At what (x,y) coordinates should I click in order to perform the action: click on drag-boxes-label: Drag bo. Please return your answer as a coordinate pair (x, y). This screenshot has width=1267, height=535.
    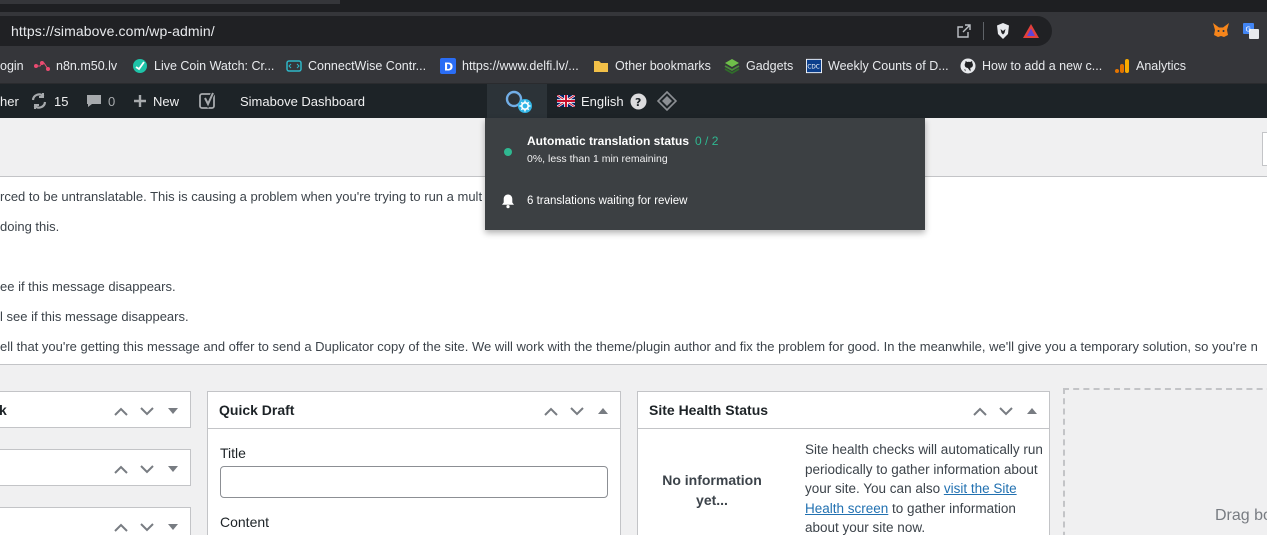
    Looking at the image, I should click on (1241, 515).